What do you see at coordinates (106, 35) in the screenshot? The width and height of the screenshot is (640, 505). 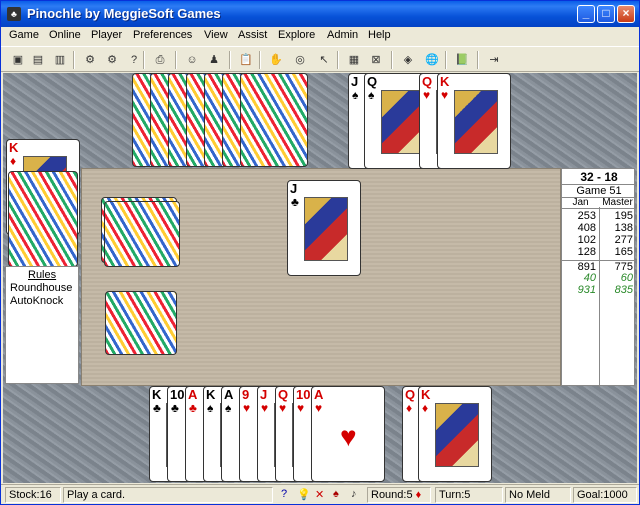 I see `menu-player: Player` at bounding box center [106, 35].